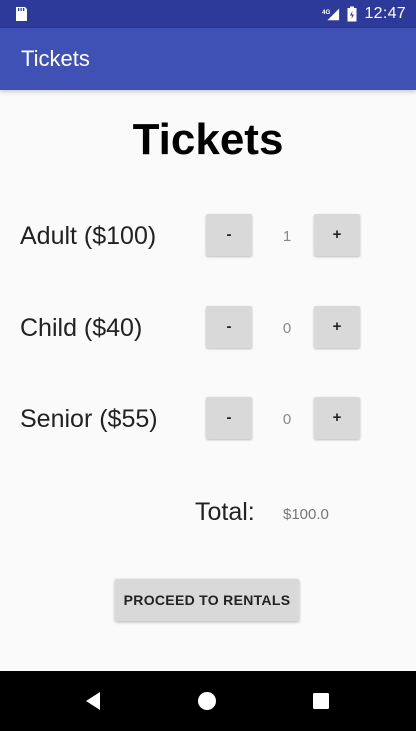 This screenshot has width=416, height=731. I want to click on status-right-group: 4G 12:47, so click(364, 14).